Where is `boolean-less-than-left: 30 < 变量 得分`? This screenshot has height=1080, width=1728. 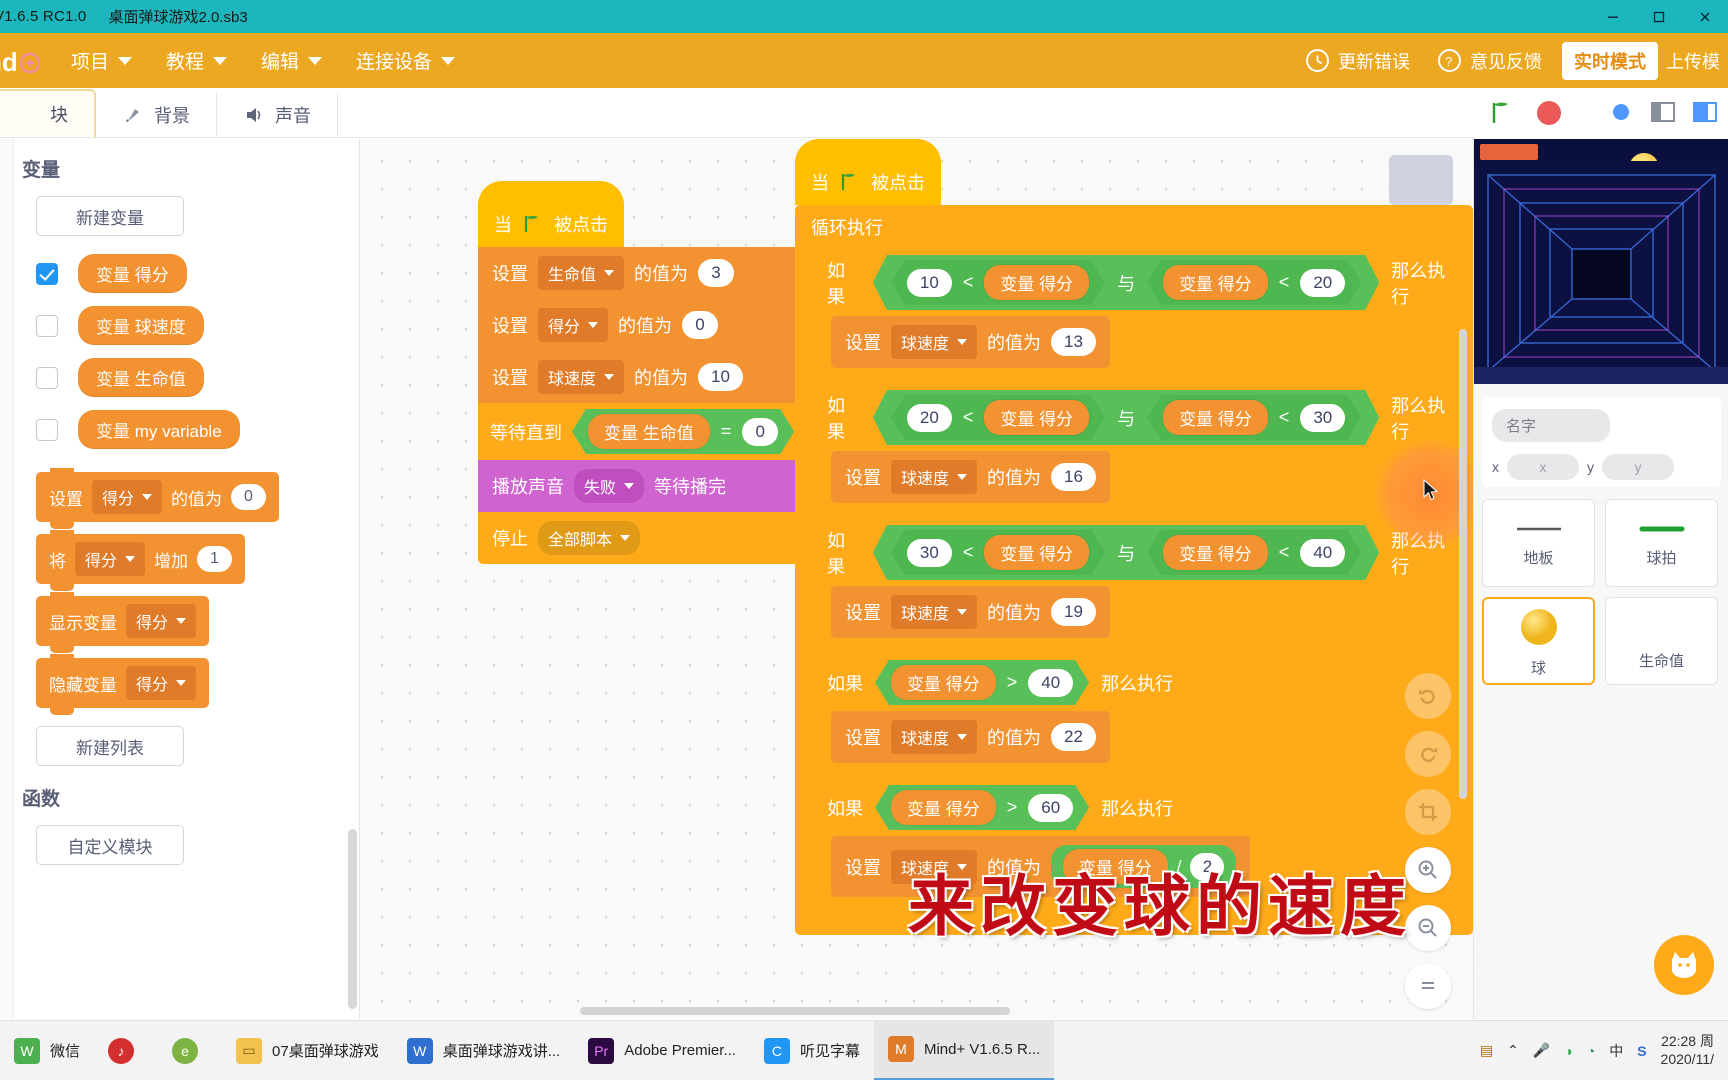 boolean-less-than-left: 30 < 变量 得分 is located at coordinates (998, 552).